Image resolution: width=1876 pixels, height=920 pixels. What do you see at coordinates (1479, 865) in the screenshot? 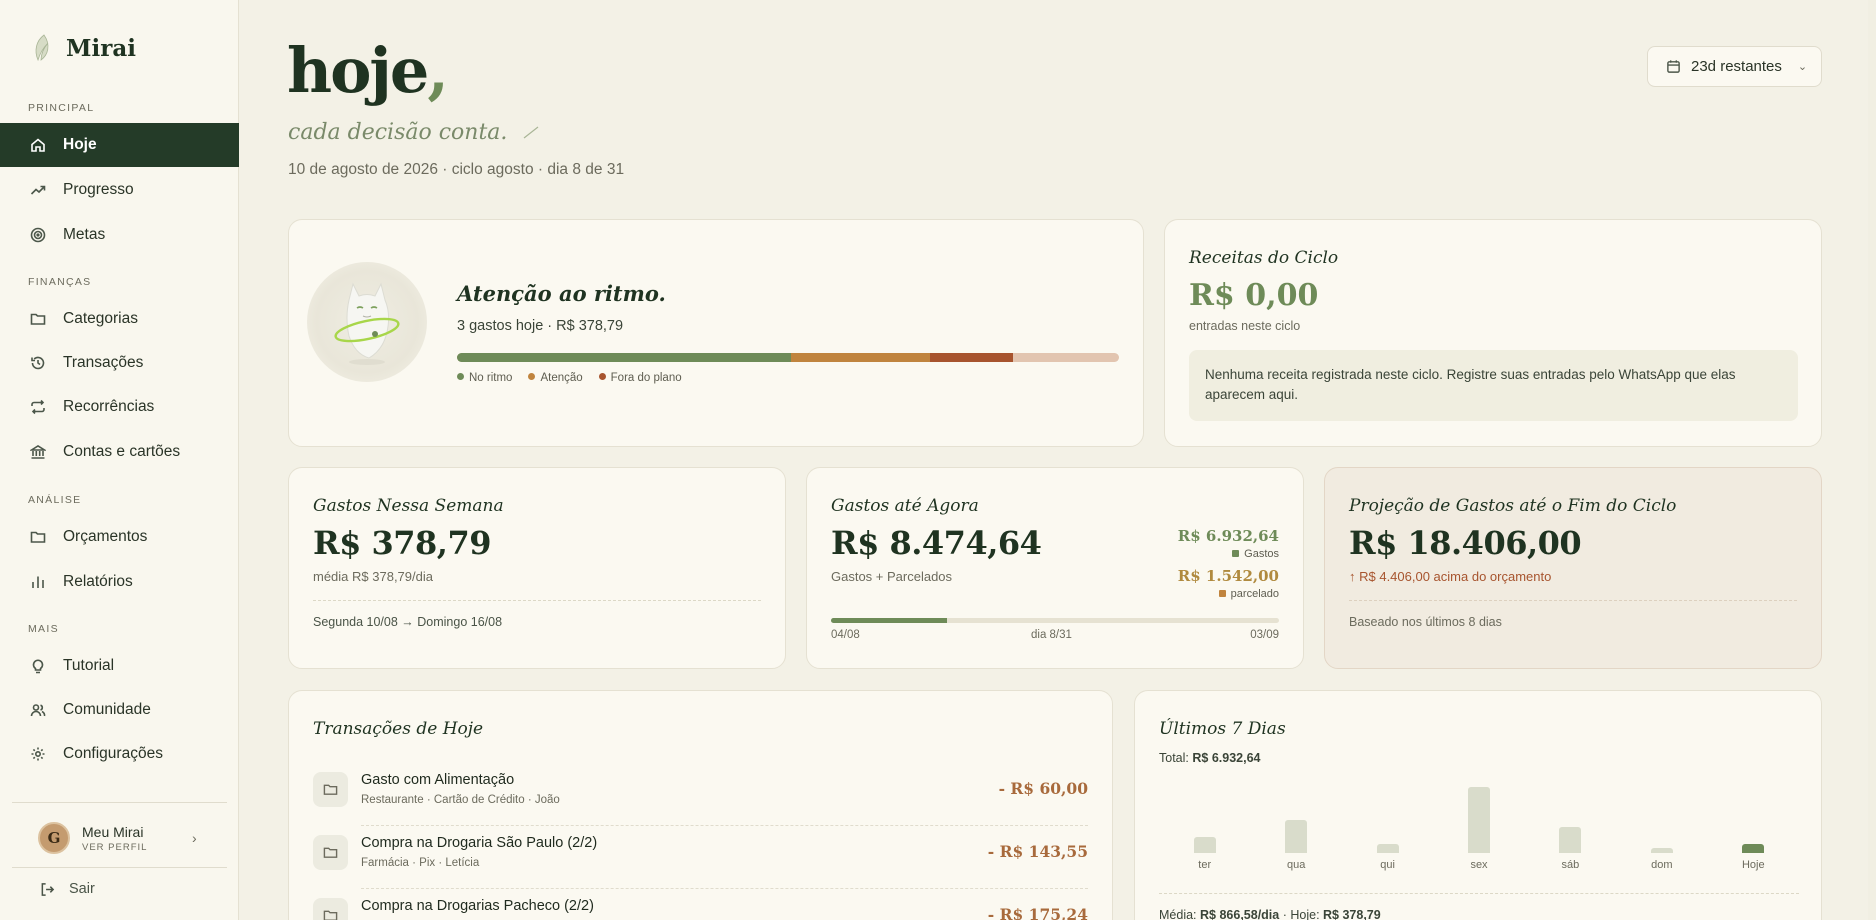
I see `bar-label: sex` at bounding box center [1479, 865].